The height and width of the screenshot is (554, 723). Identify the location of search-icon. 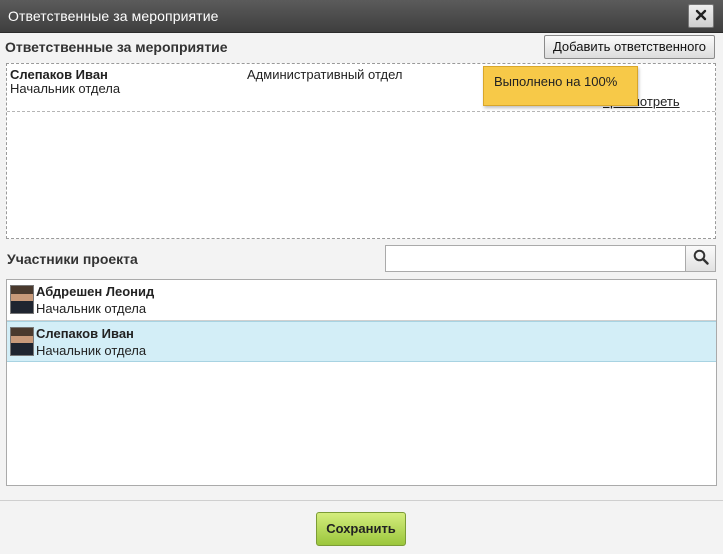
(701, 258).